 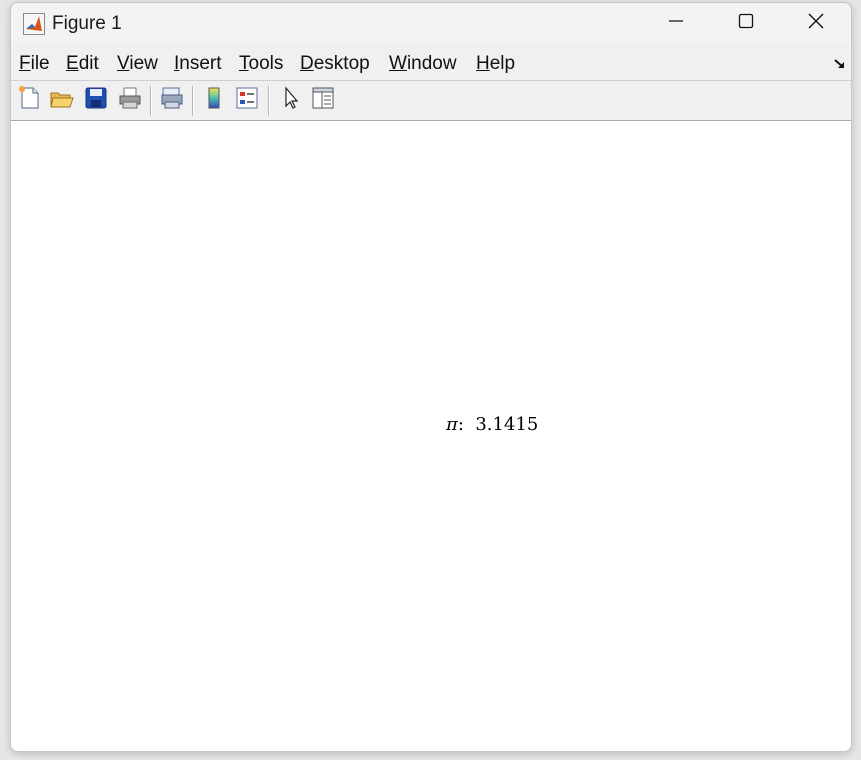 I want to click on menu-help: Help, so click(x=495, y=64).